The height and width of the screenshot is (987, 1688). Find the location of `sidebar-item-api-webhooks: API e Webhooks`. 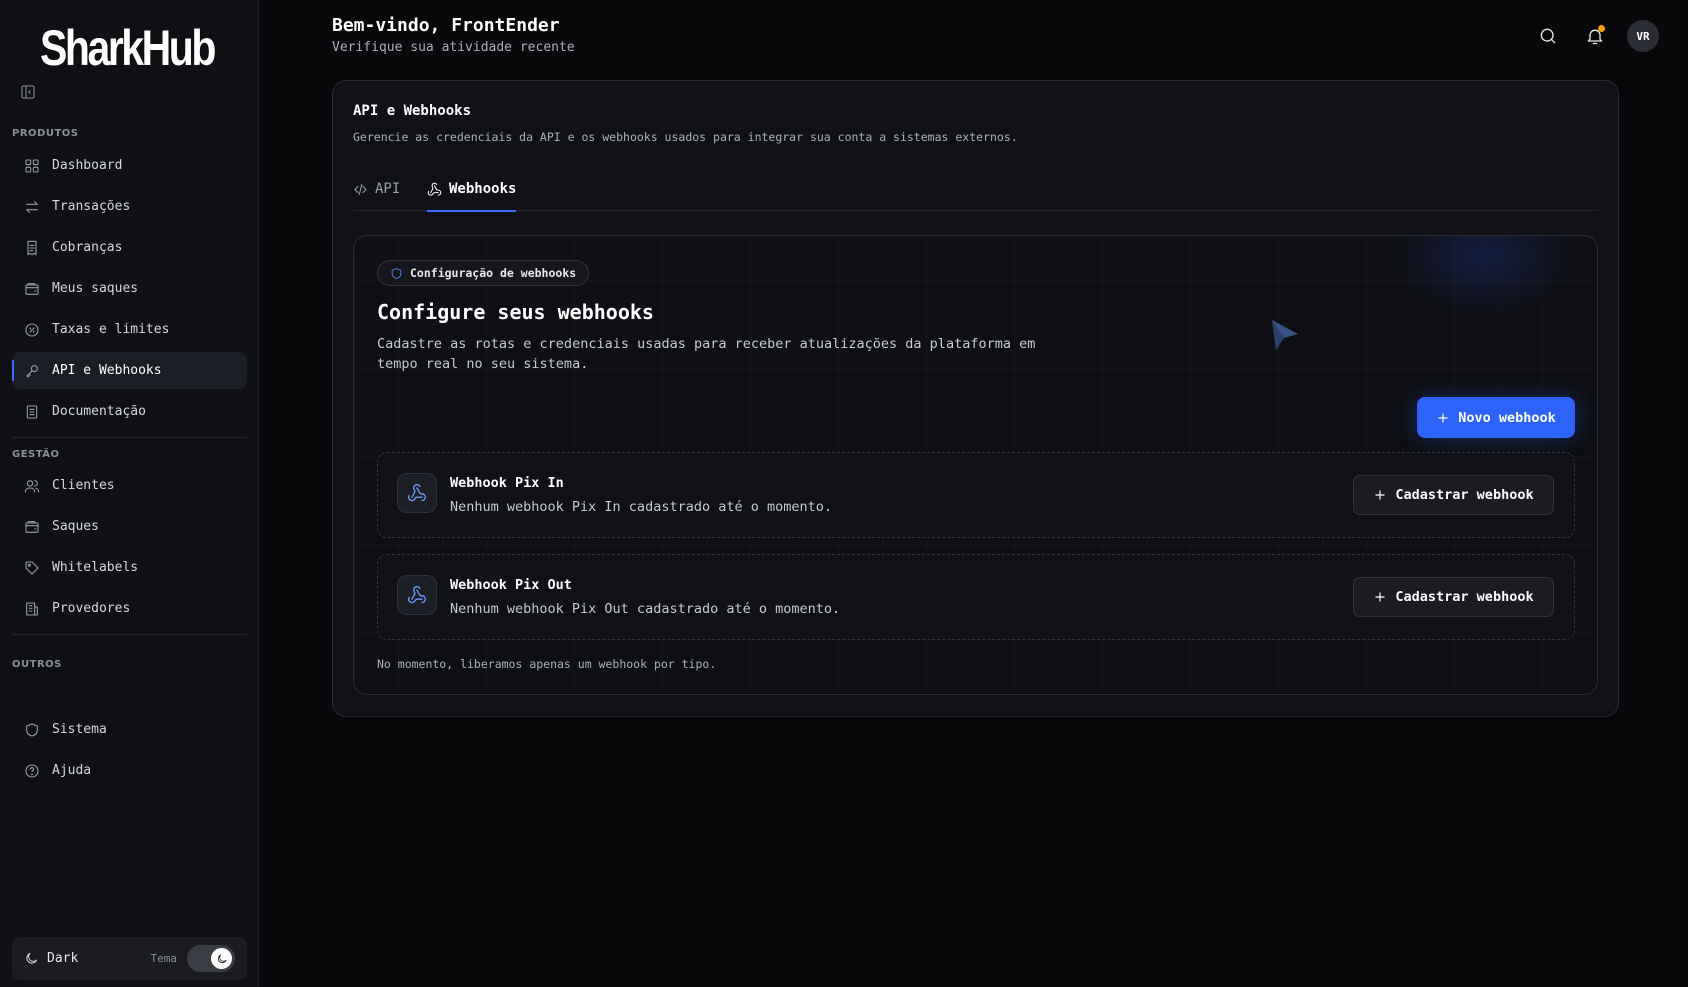

sidebar-item-api-webhooks: API e Webhooks is located at coordinates (129, 370).